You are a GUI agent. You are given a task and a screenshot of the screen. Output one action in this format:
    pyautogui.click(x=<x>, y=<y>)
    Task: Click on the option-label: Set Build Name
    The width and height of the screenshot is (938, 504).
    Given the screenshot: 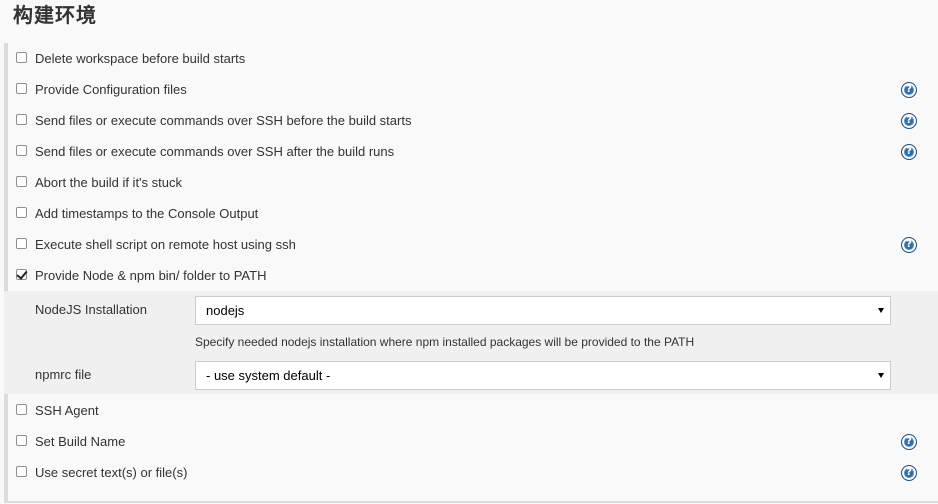 What is the action you would take?
    pyautogui.click(x=80, y=441)
    